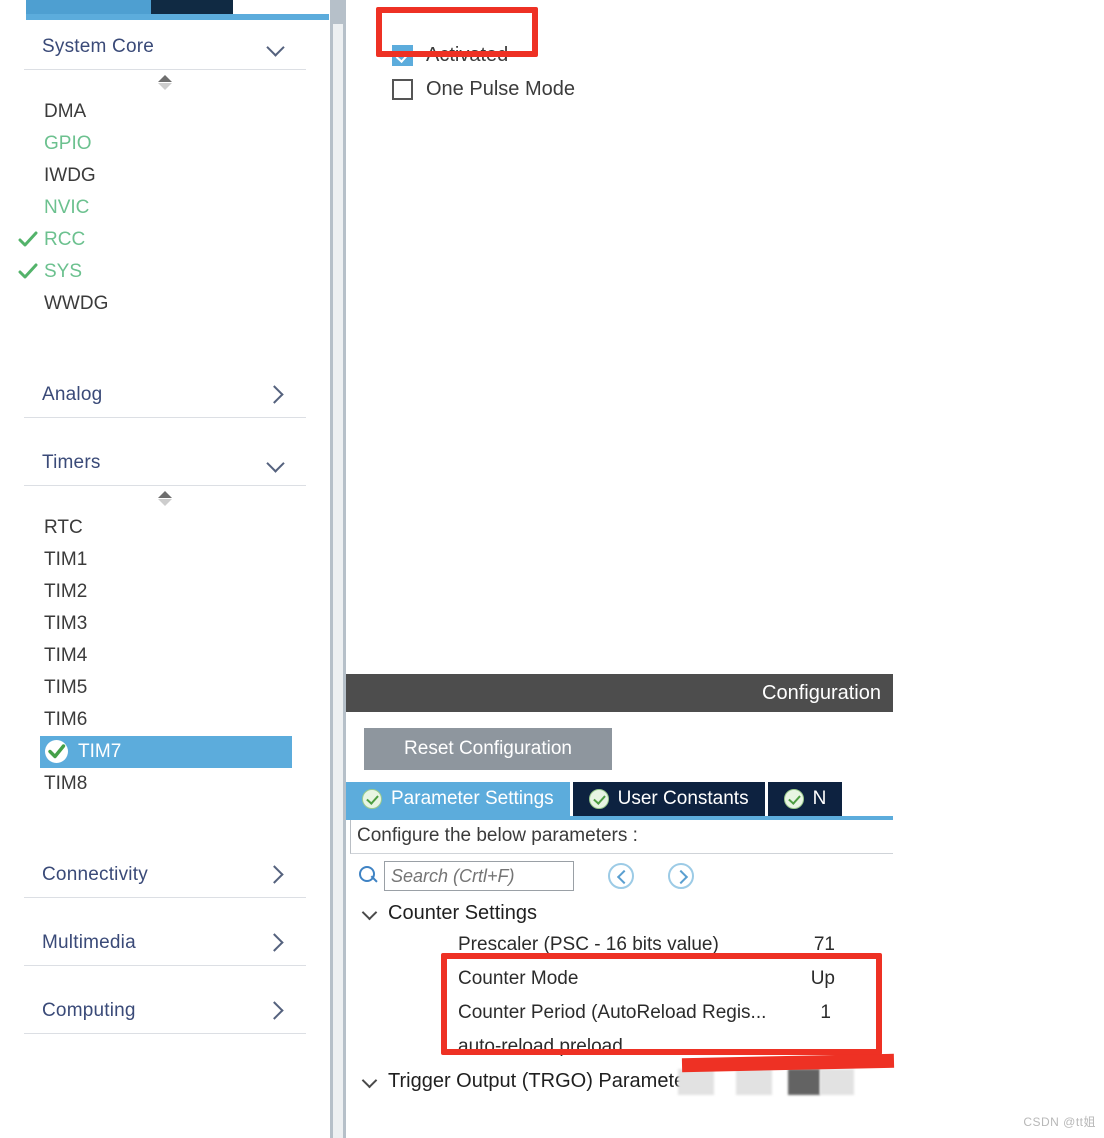  Describe the element at coordinates (368, 876) in the screenshot. I see `search-icon` at that location.